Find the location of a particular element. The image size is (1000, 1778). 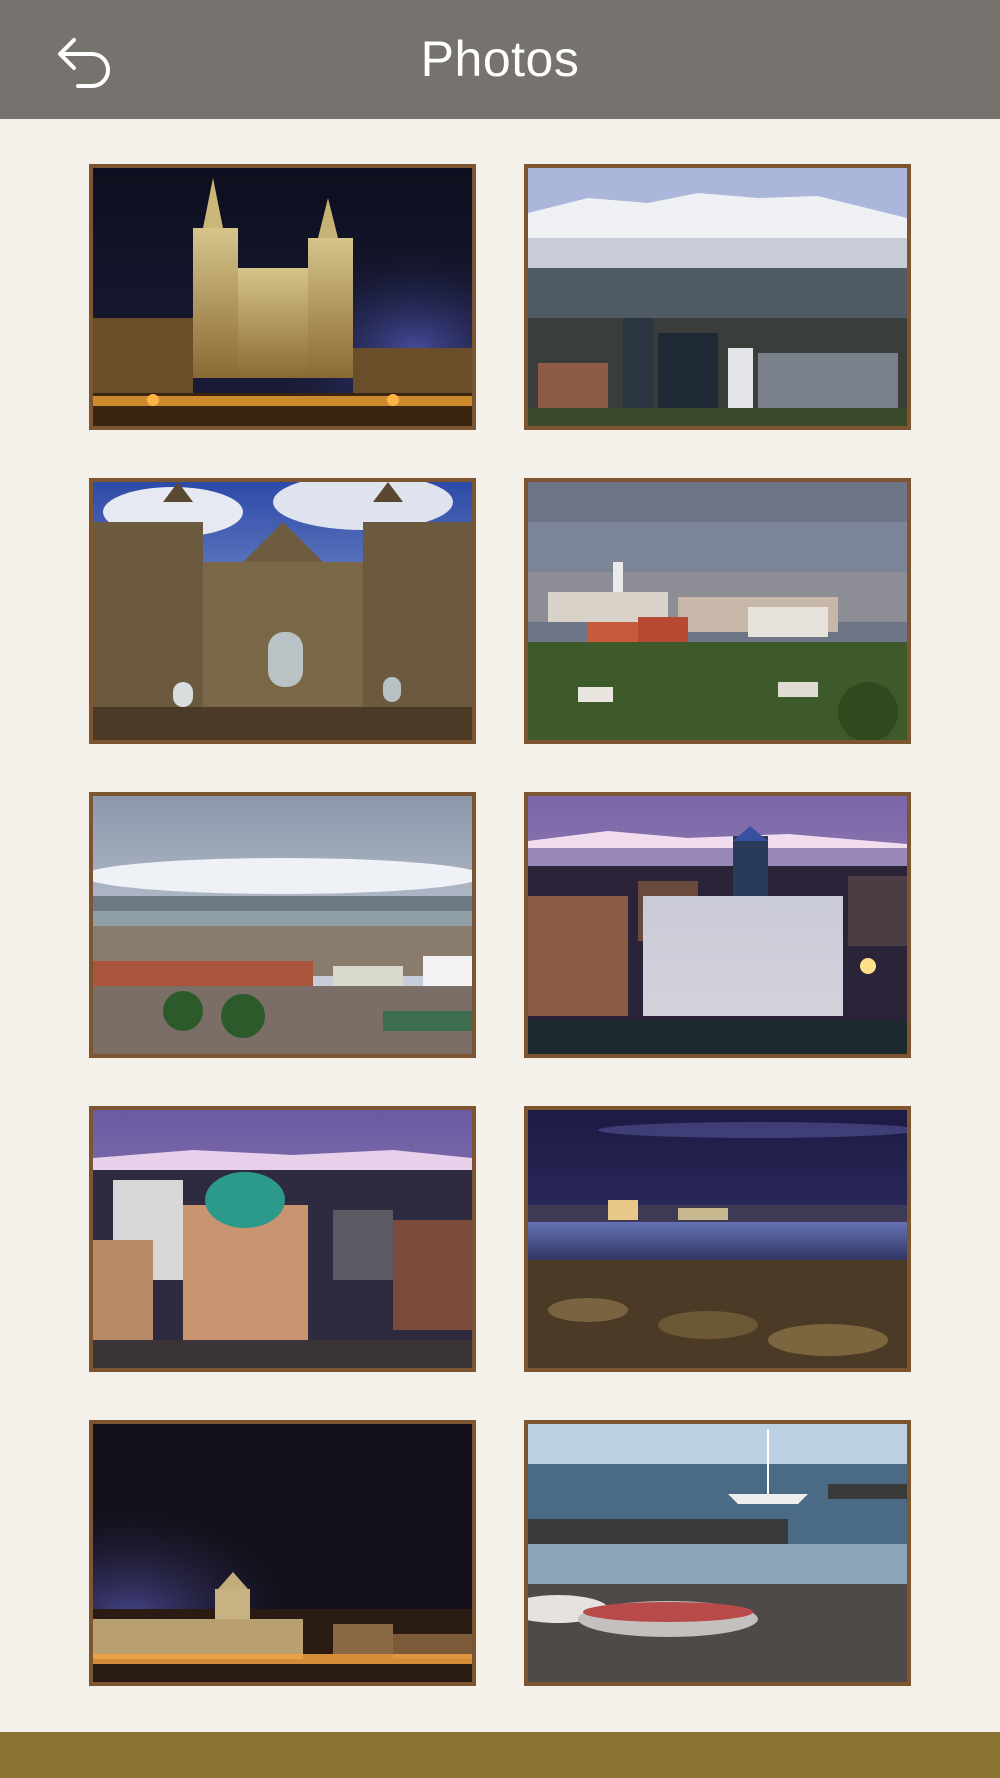

photo-thumbnail-highrise-dome-dusk is located at coordinates (282, 1239).